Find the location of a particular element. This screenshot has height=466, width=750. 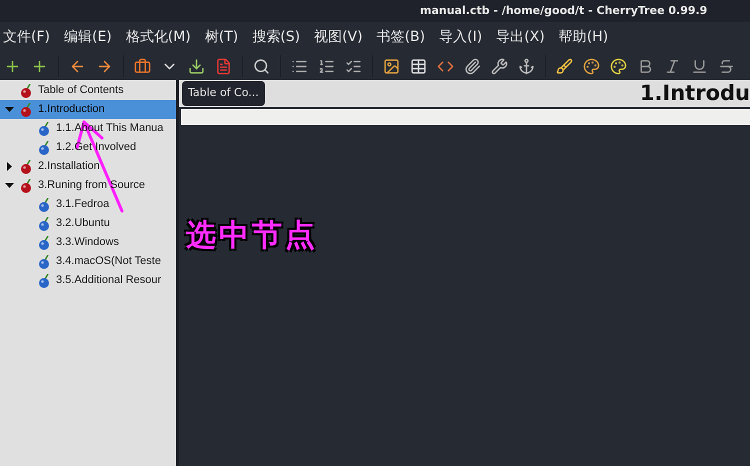

tree-node: Table of Contents is located at coordinates (88, 90).